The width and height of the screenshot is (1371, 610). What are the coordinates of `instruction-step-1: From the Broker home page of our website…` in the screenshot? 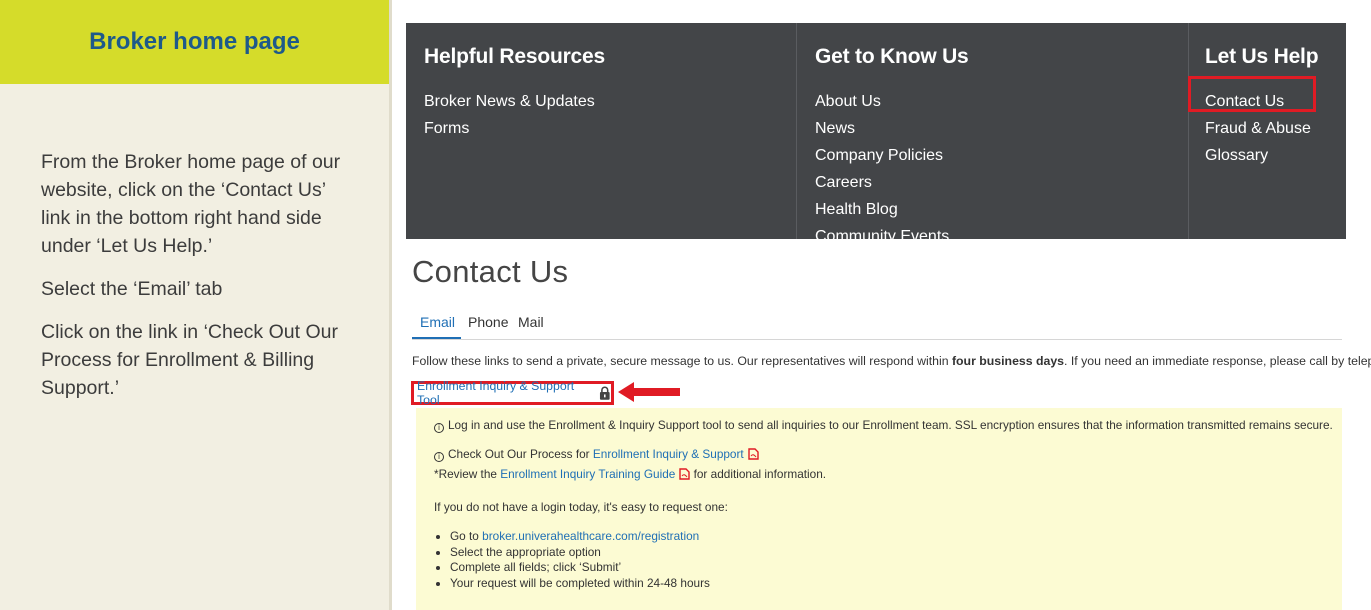 It's located at (191, 204).